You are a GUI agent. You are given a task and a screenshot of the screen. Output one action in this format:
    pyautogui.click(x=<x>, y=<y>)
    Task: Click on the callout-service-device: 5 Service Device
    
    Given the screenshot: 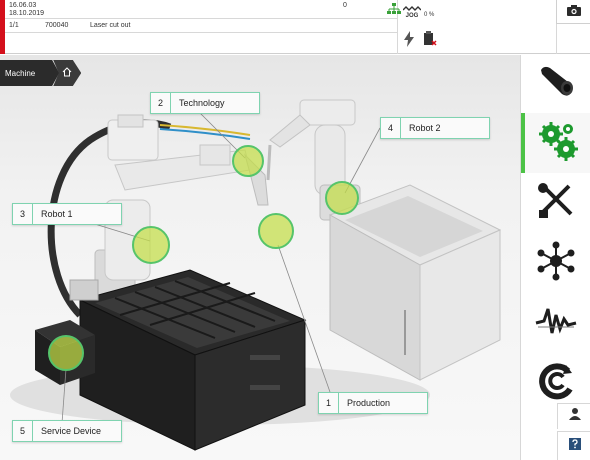 What is the action you would take?
    pyautogui.click(x=67, y=431)
    